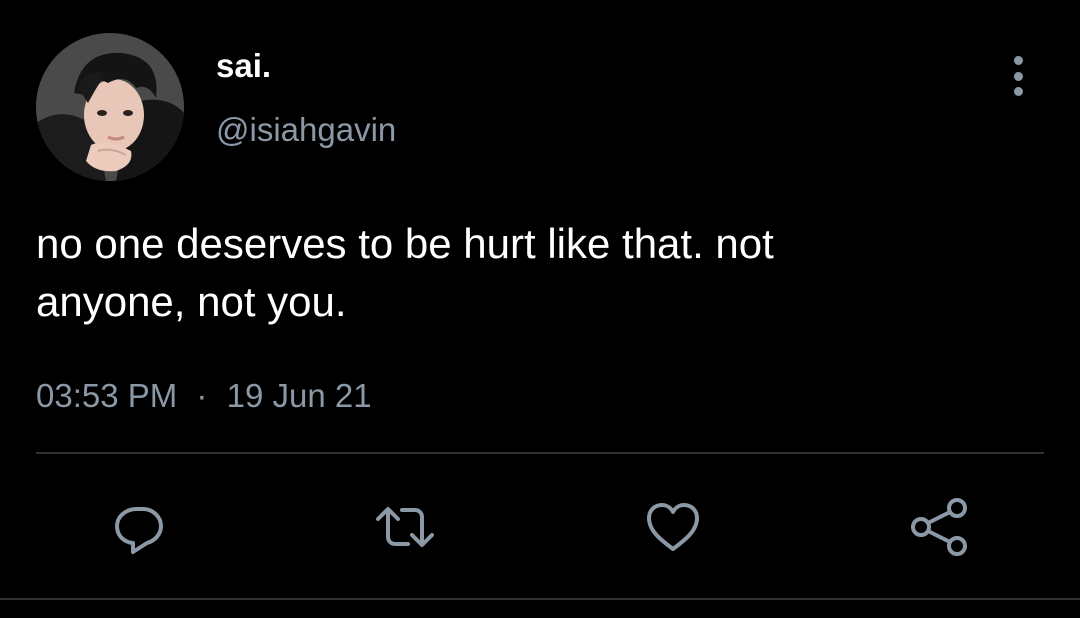  What do you see at coordinates (540, 453) in the screenshot?
I see `divider` at bounding box center [540, 453].